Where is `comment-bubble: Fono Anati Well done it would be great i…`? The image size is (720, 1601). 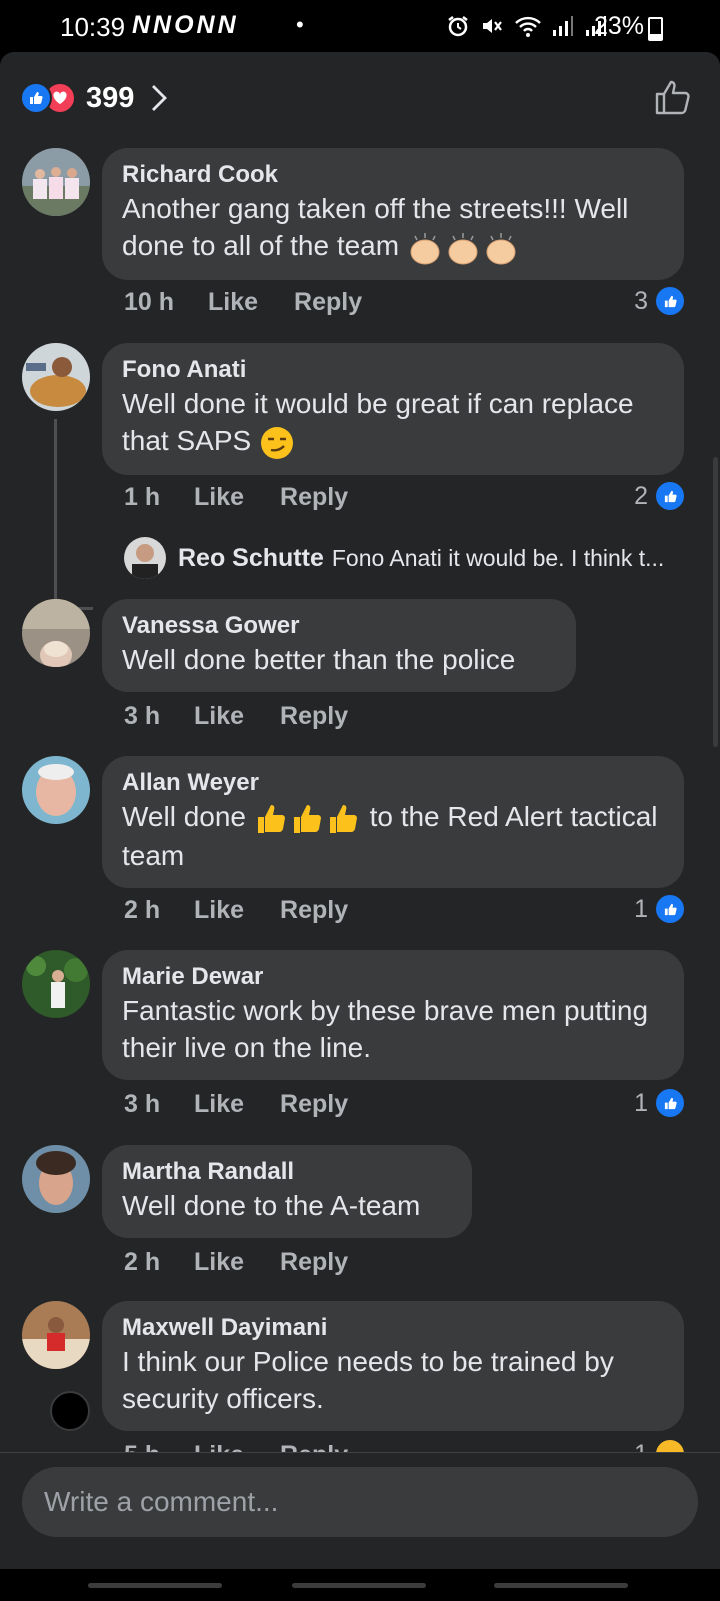
comment-bubble: Fono Anati Well done it would be great i… is located at coordinates (393, 409).